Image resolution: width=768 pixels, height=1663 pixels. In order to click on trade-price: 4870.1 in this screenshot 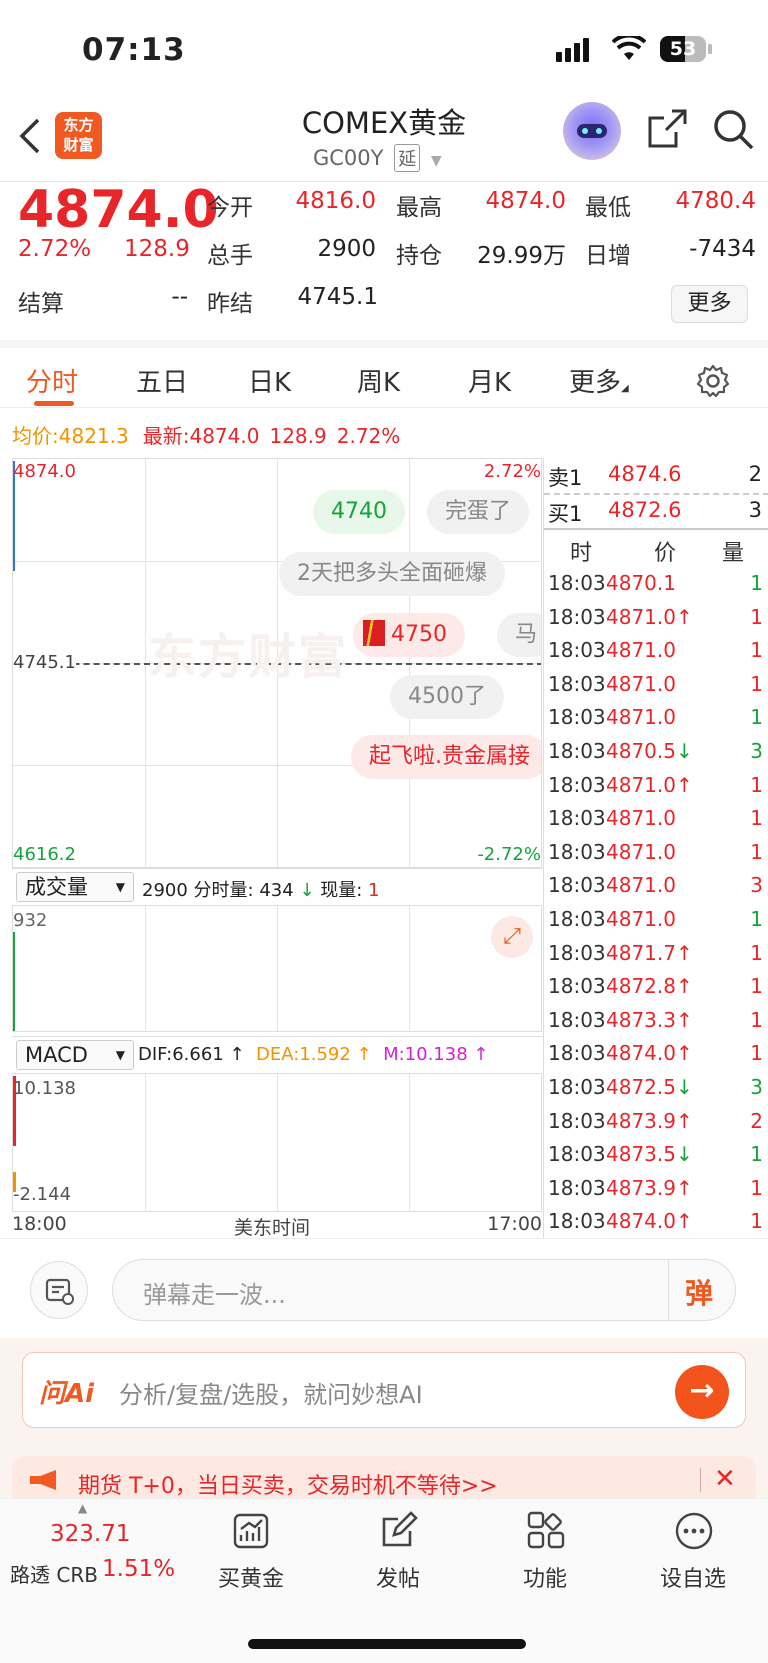, I will do `click(641, 583)`.